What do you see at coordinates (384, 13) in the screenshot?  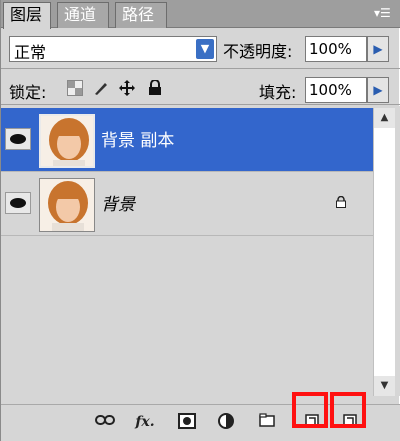 I see `panel-menu-icon: ▾☰` at bounding box center [384, 13].